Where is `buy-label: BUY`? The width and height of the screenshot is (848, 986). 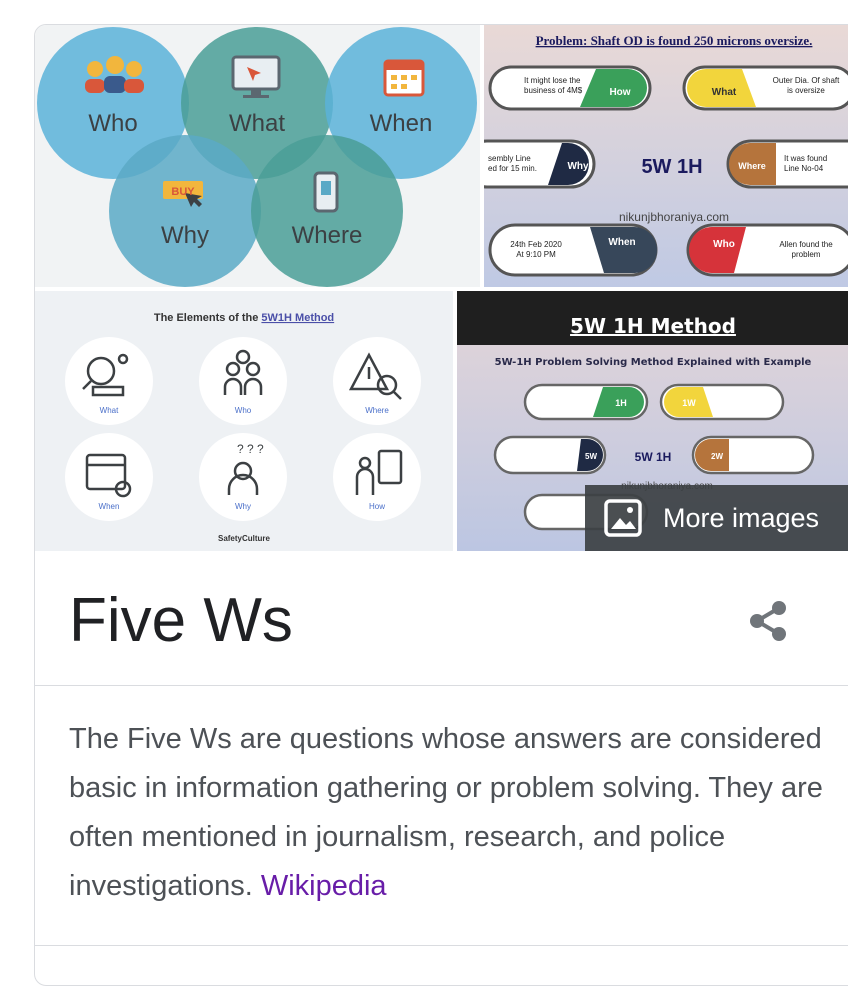 buy-label: BUY is located at coordinates (183, 192).